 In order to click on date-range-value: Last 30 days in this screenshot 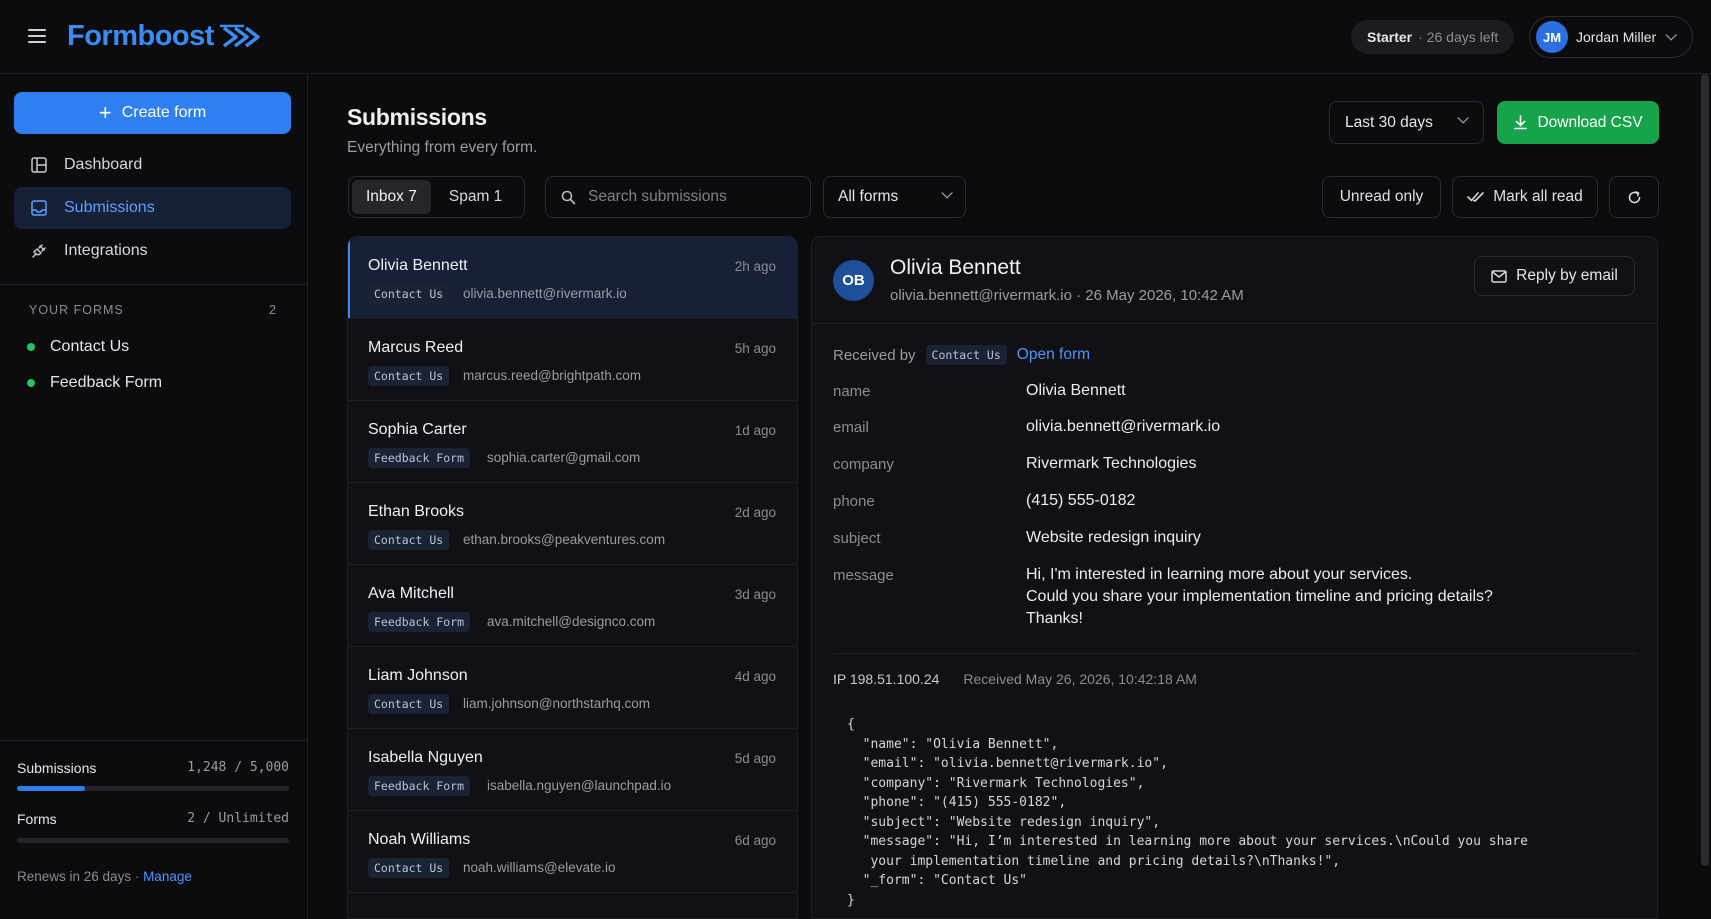, I will do `click(1389, 122)`.